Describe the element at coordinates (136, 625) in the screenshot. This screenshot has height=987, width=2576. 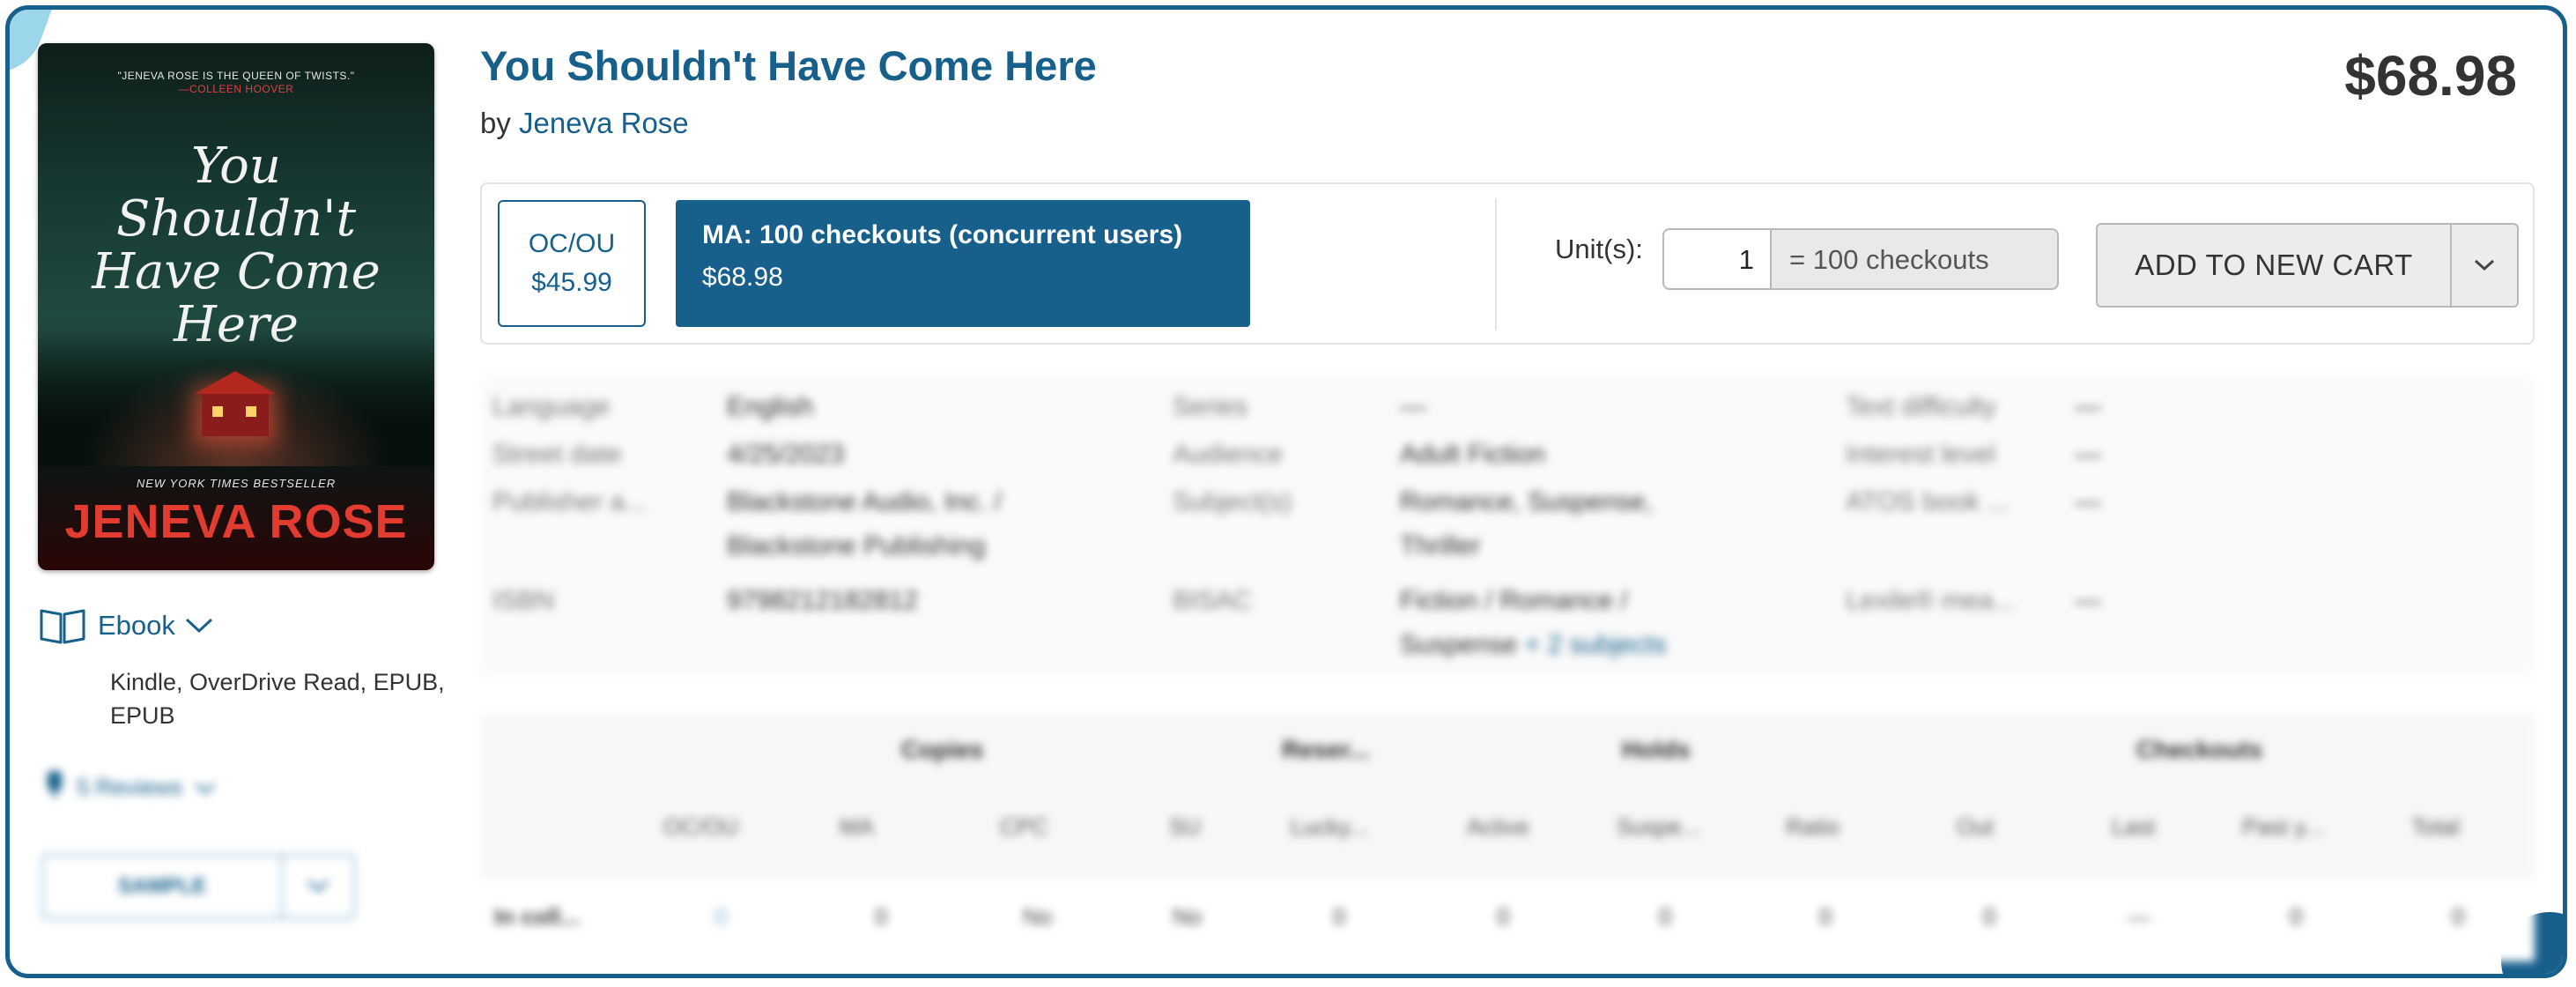
I see `format-label: Ebook` at that location.